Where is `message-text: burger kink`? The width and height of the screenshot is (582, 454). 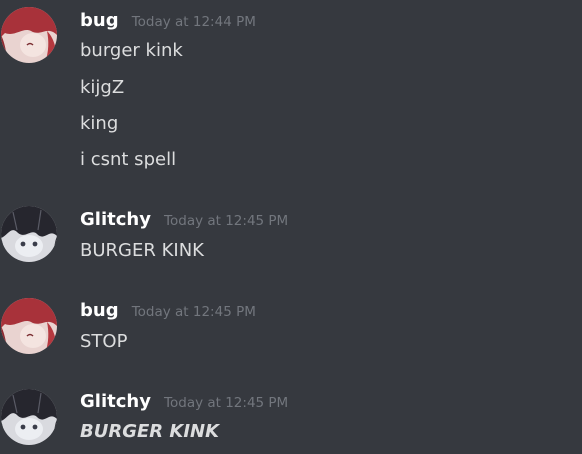 message-text: burger kink is located at coordinates (131, 50).